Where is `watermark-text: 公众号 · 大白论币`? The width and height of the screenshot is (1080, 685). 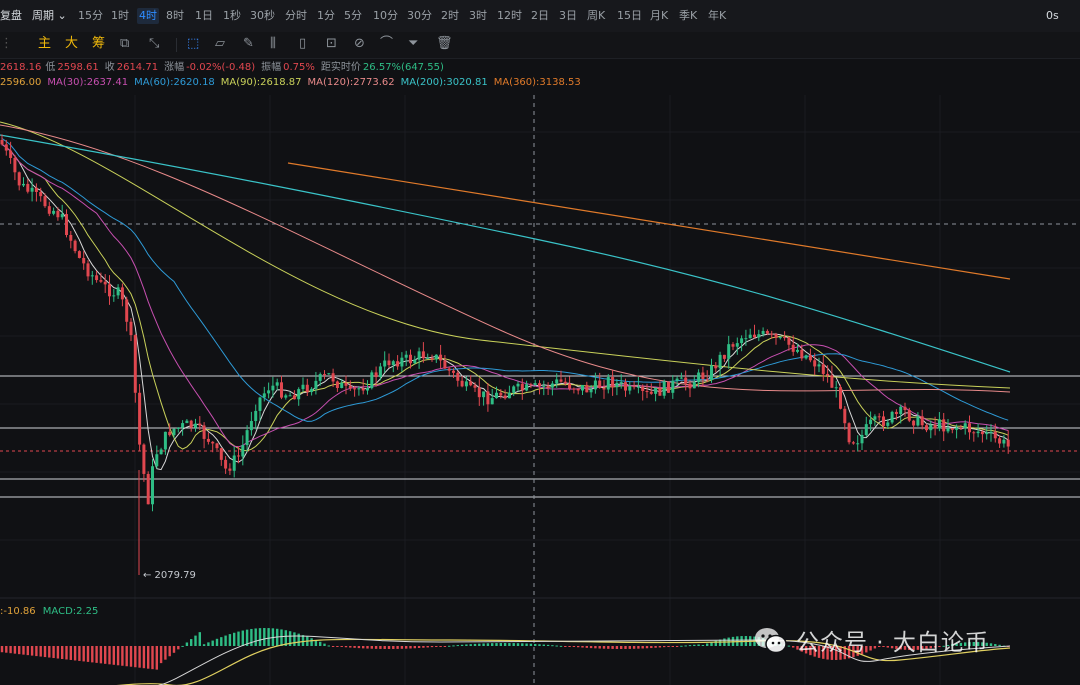 watermark-text: 公众号 · 大白论币 is located at coordinates (892, 643).